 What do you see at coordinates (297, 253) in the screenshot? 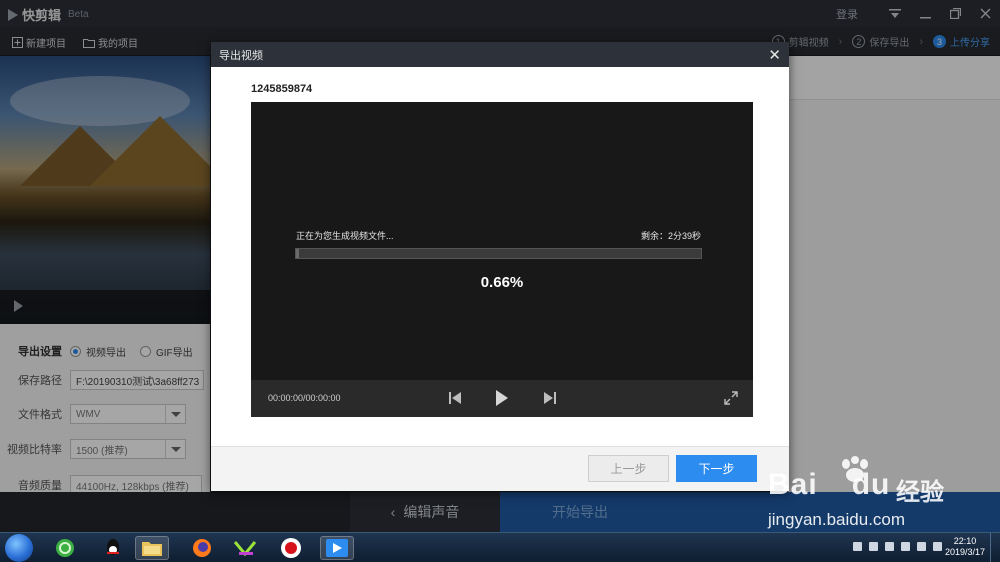
I see `export-progress-fill` at bounding box center [297, 253].